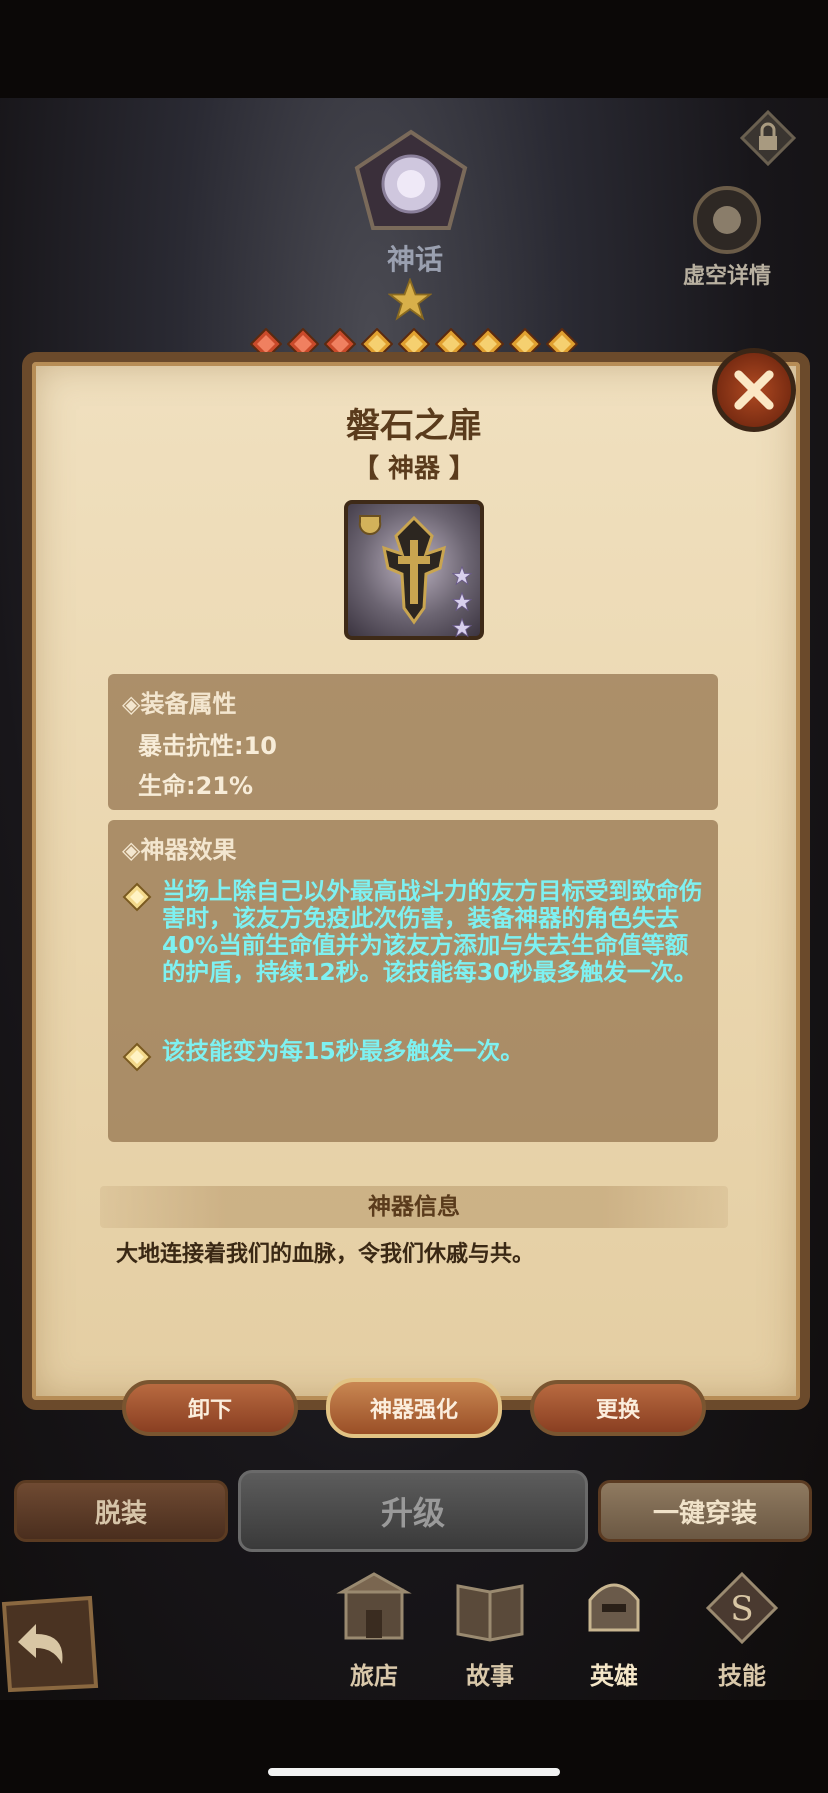 Image resolution: width=828 pixels, height=1793 pixels. What do you see at coordinates (414, 49) in the screenshot?
I see `status-bar-area` at bounding box center [414, 49].